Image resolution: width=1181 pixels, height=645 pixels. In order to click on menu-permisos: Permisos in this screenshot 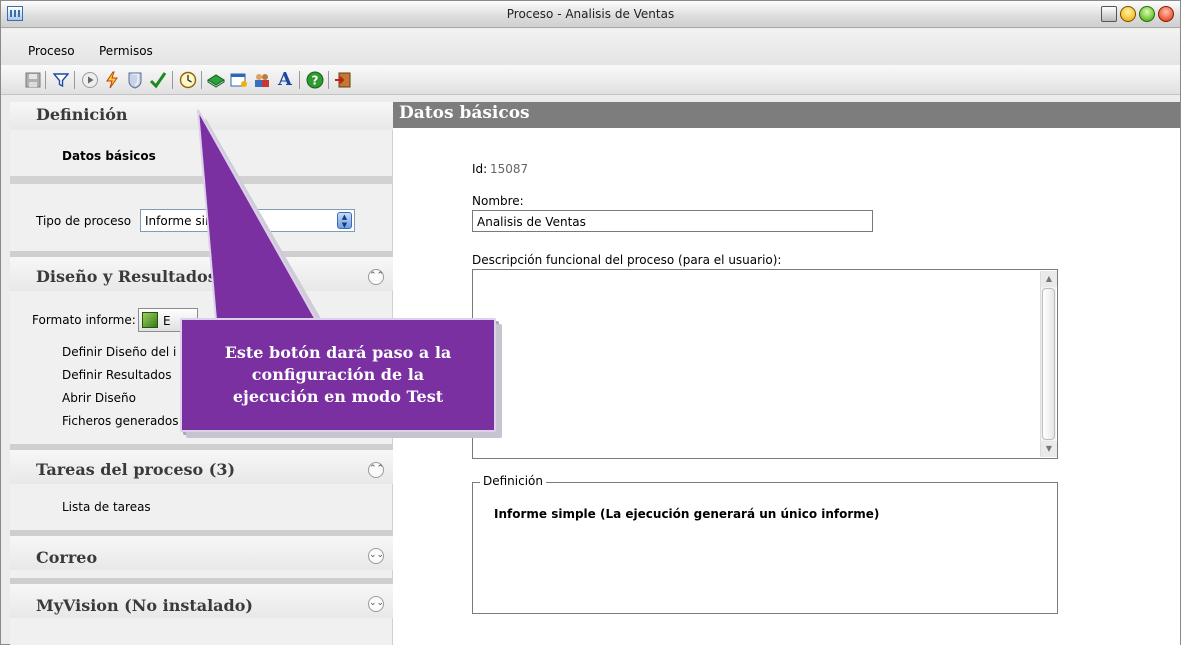, I will do `click(126, 51)`.